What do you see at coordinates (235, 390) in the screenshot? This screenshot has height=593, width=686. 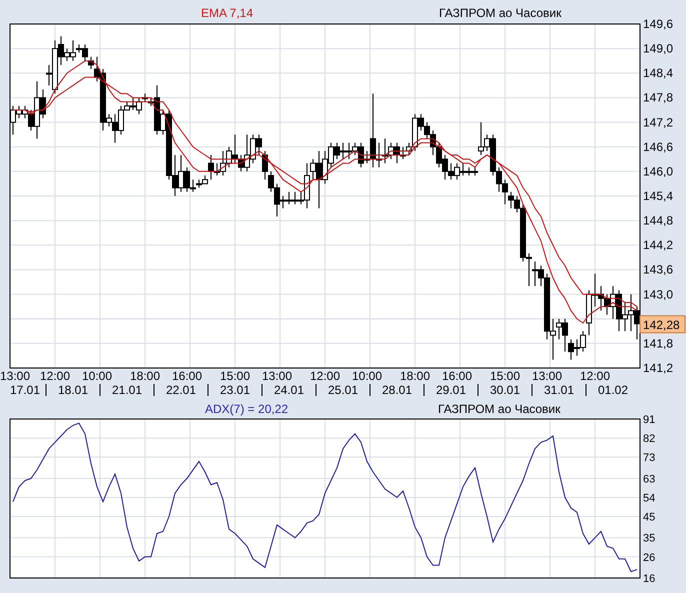 I see `axis-label: 23.01` at bounding box center [235, 390].